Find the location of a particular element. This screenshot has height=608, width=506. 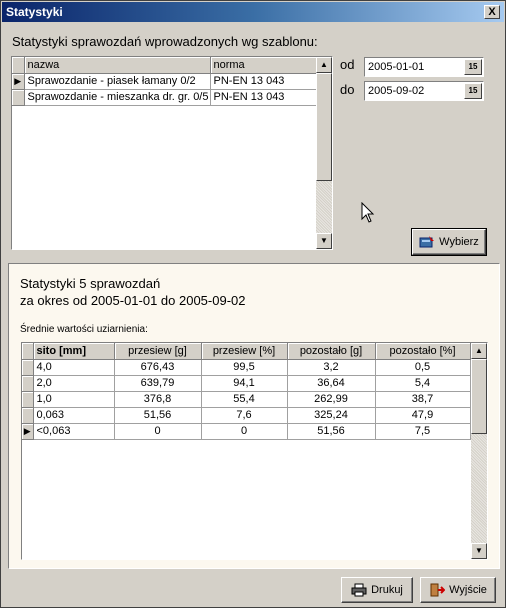

table-row: 1,0 376,8 55,4 262,99 38,7 is located at coordinates (246, 399).